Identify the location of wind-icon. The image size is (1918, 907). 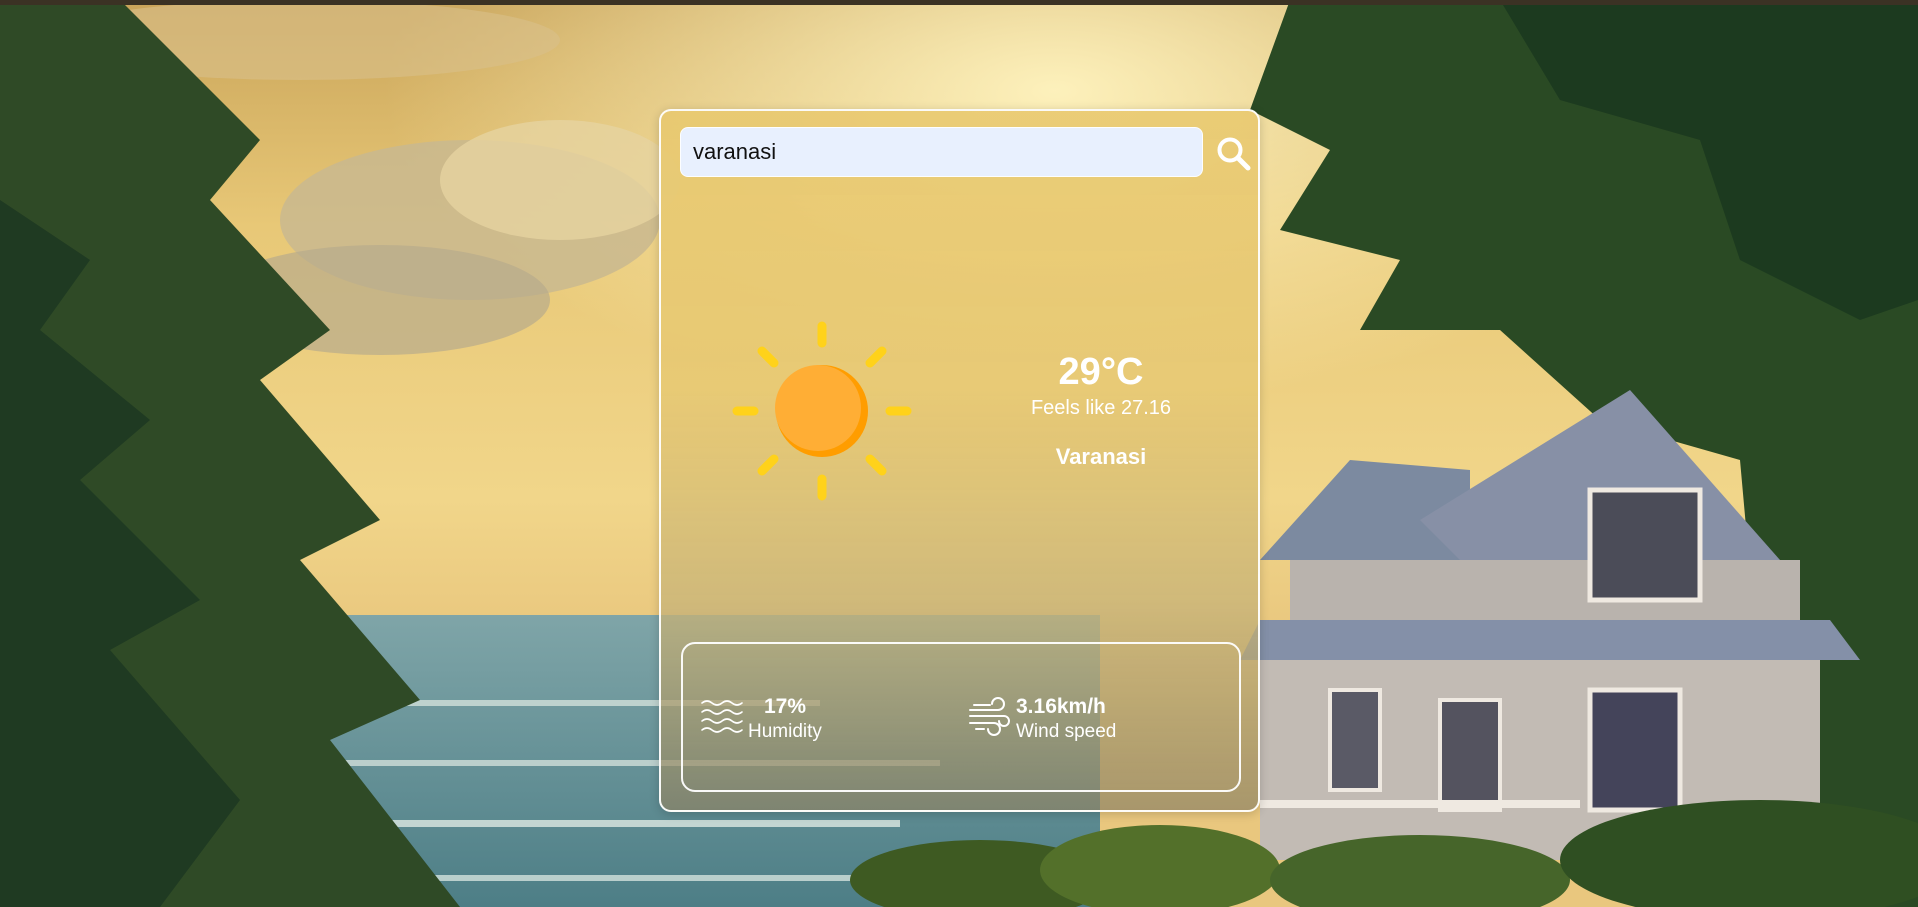
(989, 716).